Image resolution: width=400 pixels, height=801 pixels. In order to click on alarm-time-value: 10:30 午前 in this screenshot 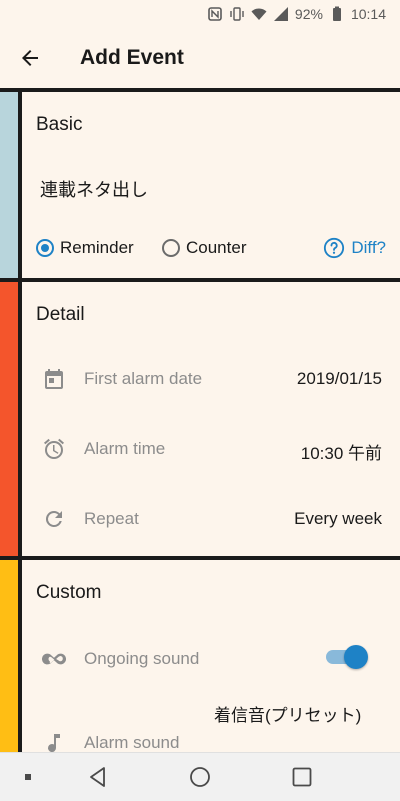, I will do `click(341, 453)`.